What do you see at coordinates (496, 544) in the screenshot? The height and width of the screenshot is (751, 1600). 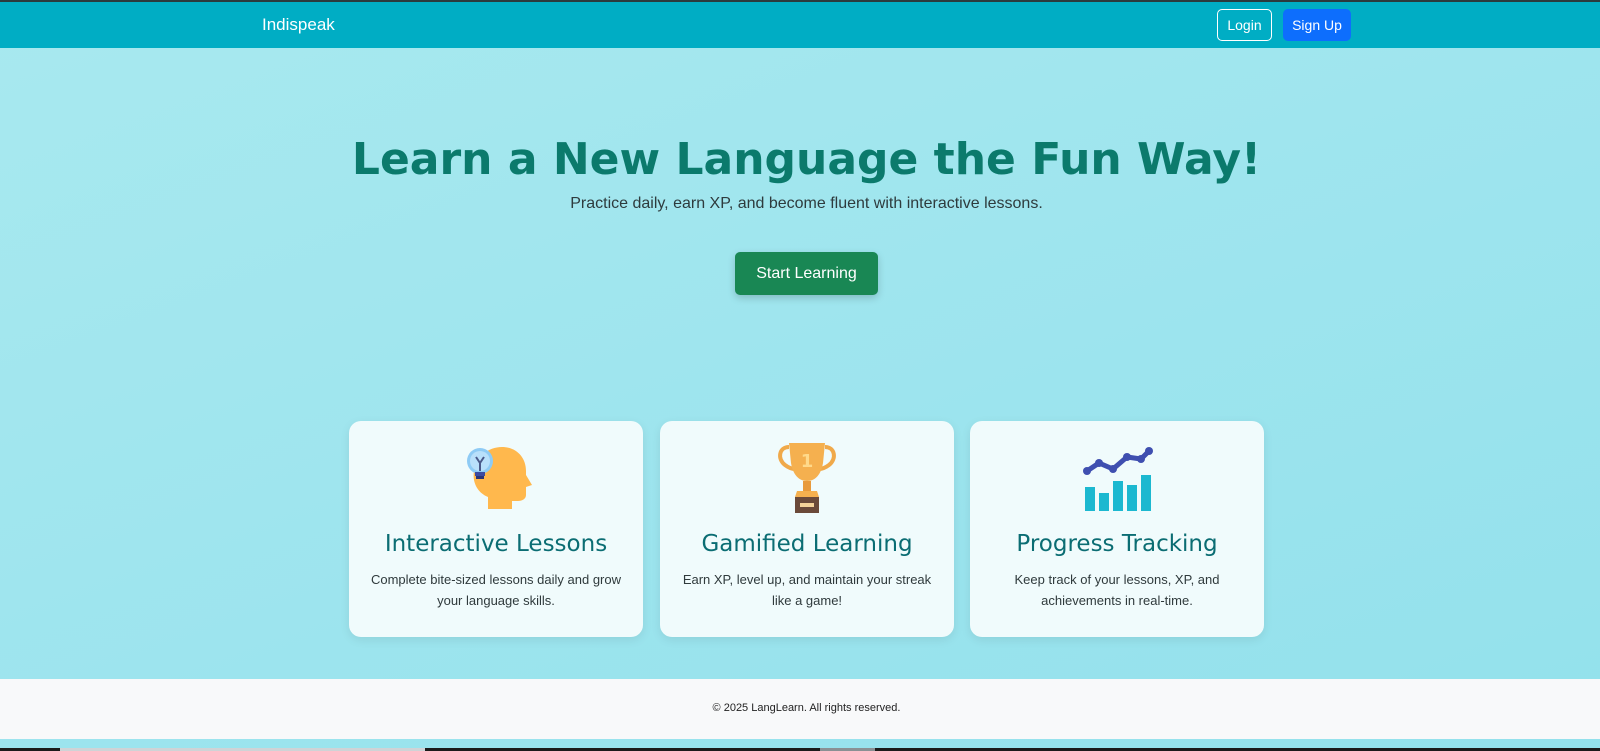 I see `feature-title: Interactive Lessons` at bounding box center [496, 544].